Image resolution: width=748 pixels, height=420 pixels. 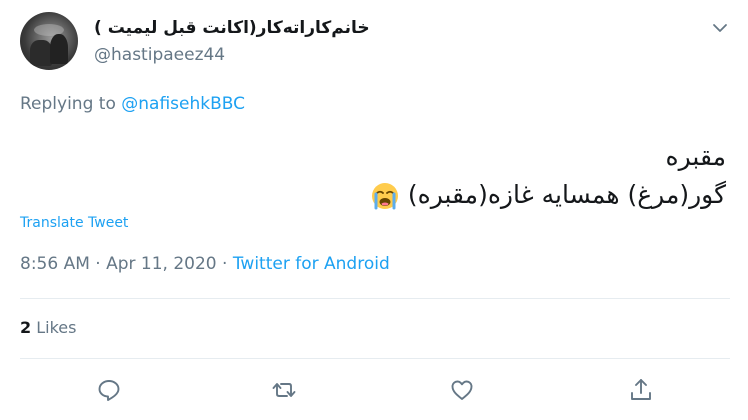 What do you see at coordinates (375, 358) in the screenshot?
I see `divider-bottom` at bounding box center [375, 358].